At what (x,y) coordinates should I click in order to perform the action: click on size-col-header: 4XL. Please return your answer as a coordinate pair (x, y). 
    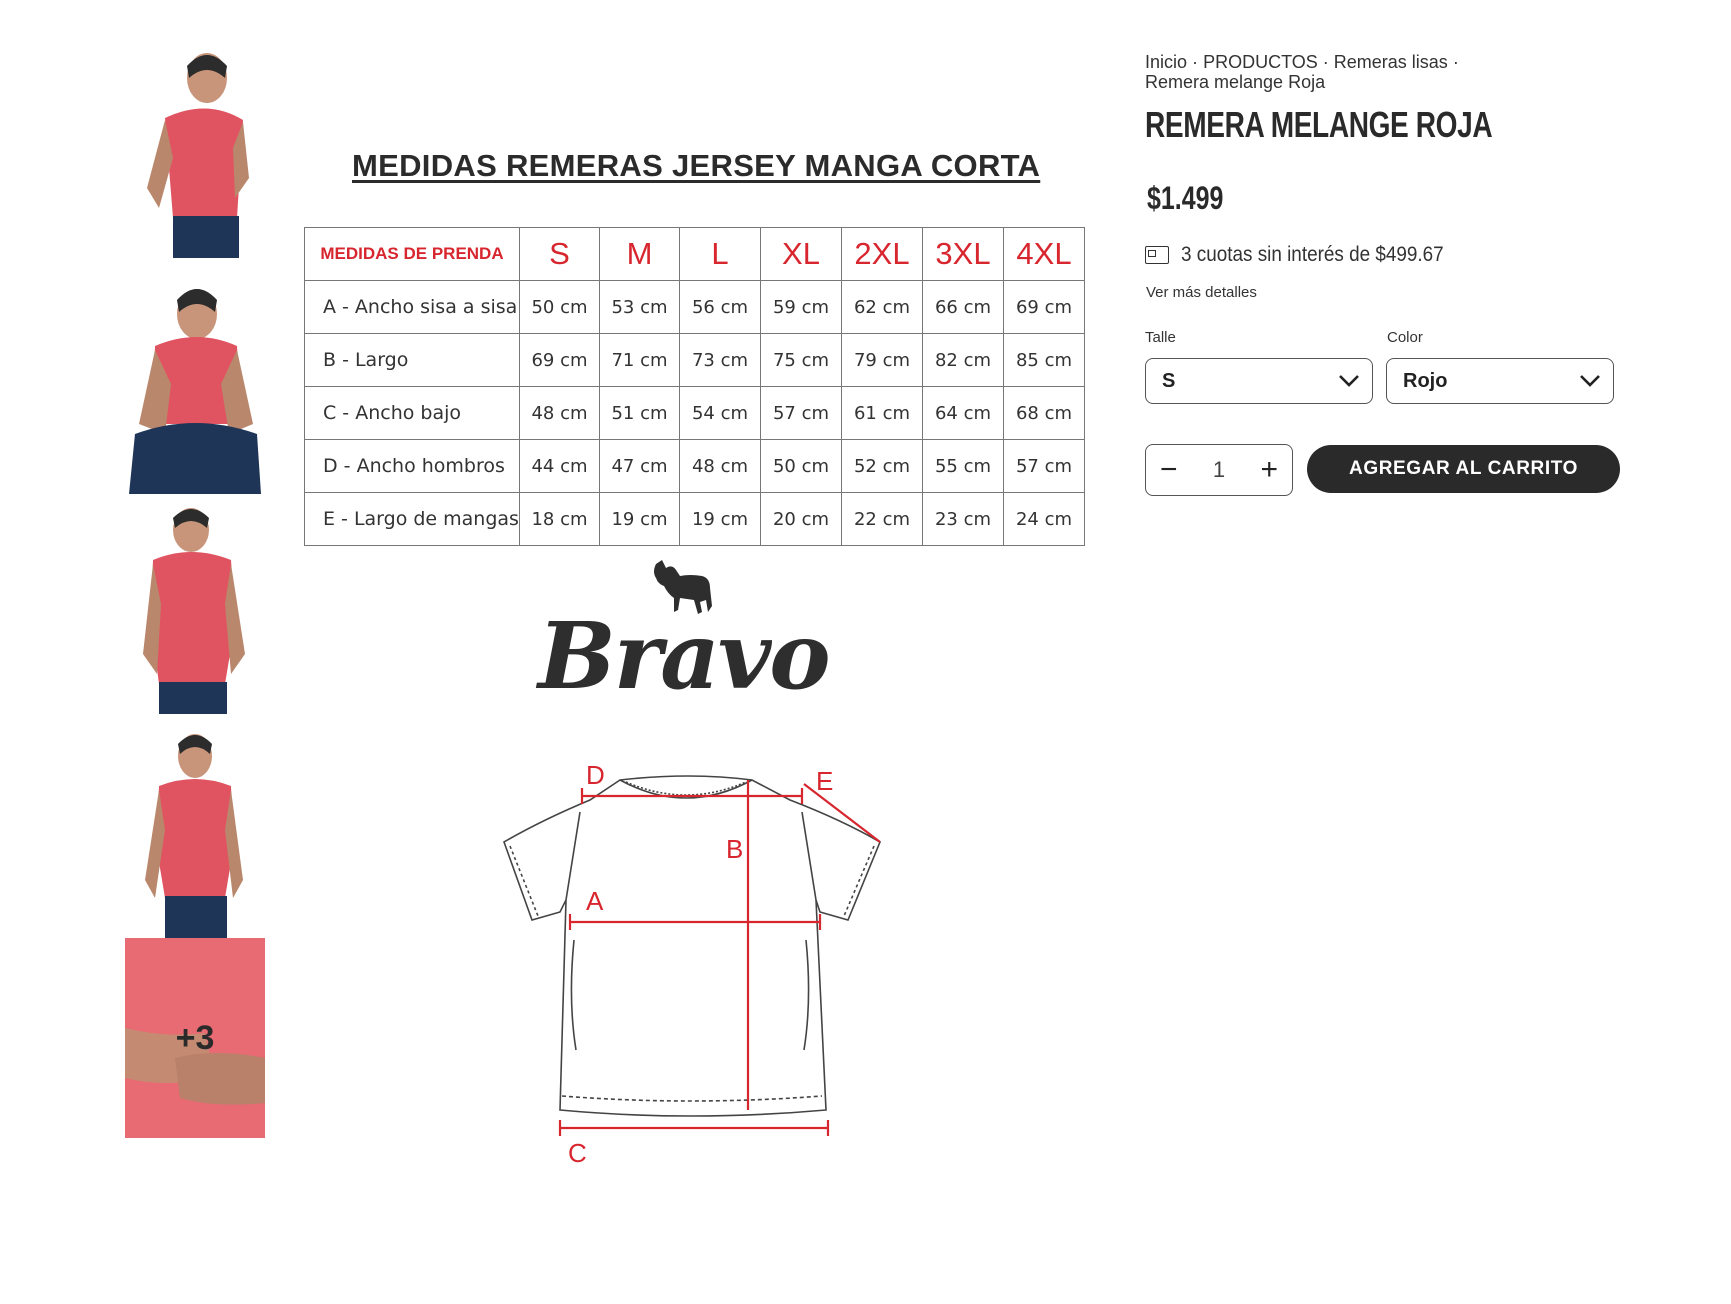
    Looking at the image, I should click on (1044, 254).